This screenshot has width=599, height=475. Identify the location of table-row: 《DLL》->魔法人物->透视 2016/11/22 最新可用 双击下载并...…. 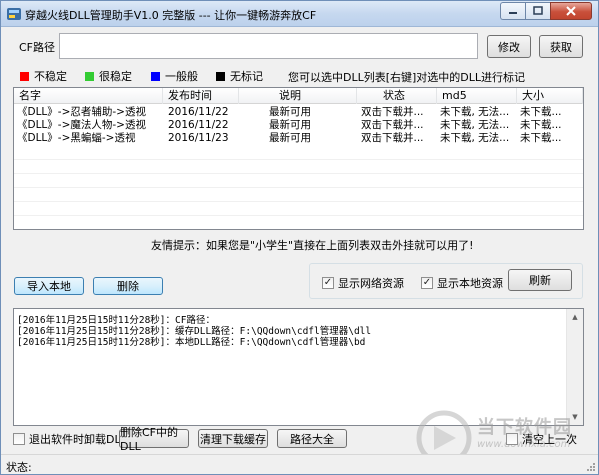
(298, 125).